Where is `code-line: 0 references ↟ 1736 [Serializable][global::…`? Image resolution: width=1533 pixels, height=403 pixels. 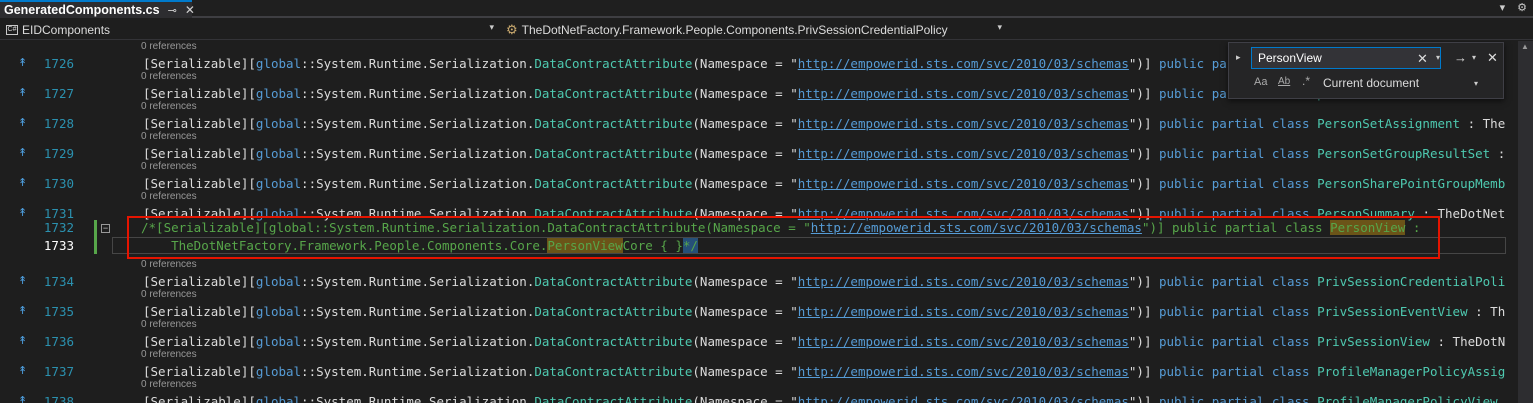 code-line: 0 references ↟ 1736 [Serializable][global::… is located at coordinates (766, 337).